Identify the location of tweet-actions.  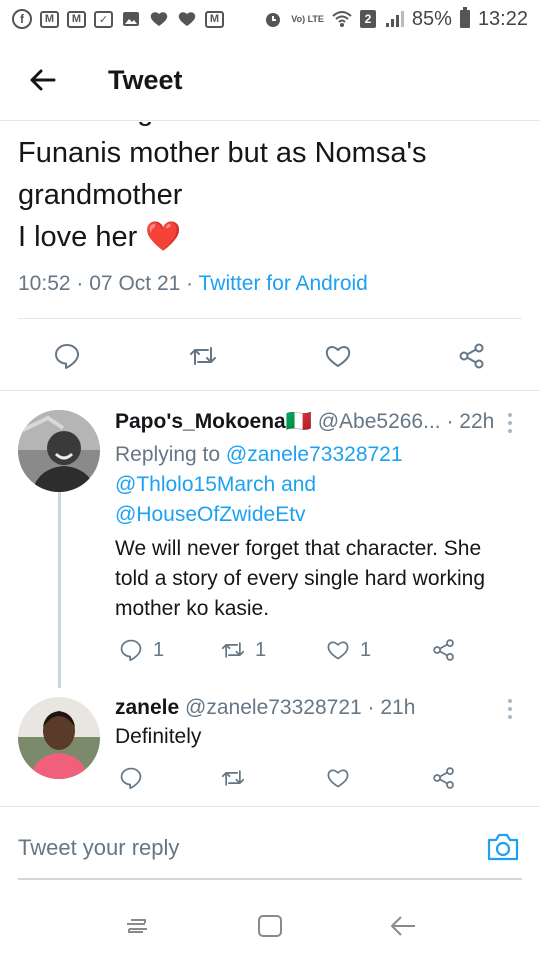
(270, 355).